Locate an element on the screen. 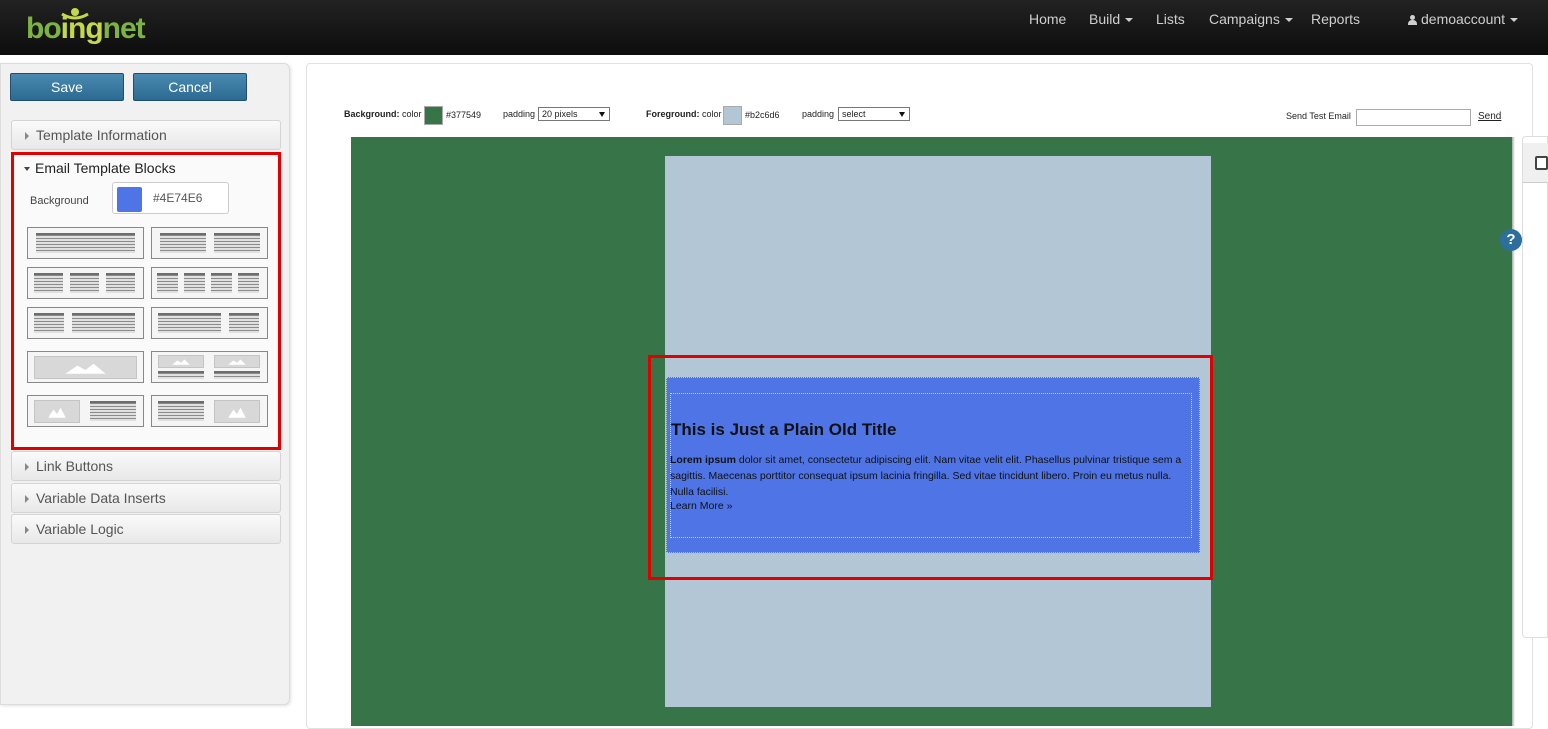 The height and width of the screenshot is (729, 1548). nav-home: Home is located at coordinates (1047, 19).